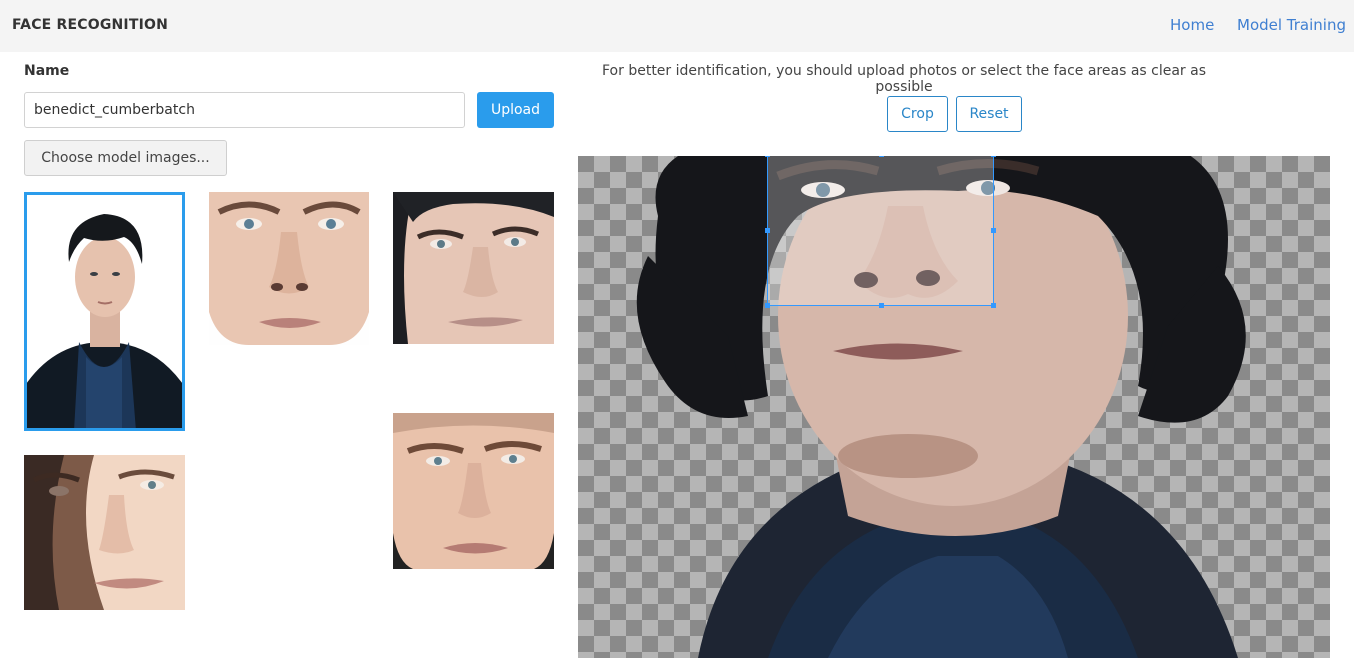 The height and width of the screenshot is (658, 1354). What do you see at coordinates (244, 110) in the screenshot?
I see `name-input` at bounding box center [244, 110].